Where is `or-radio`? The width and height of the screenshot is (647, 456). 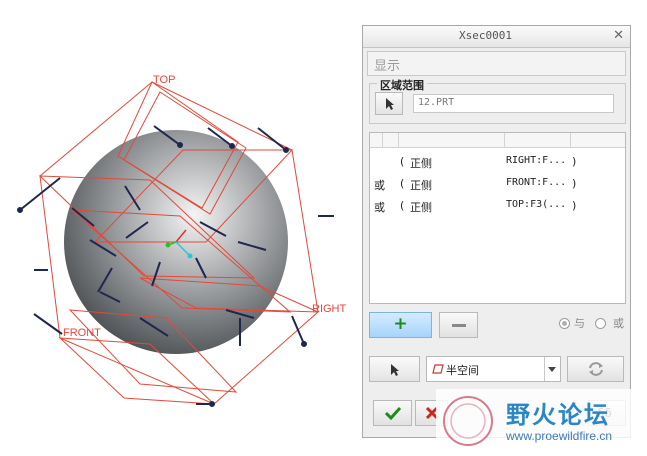
or-radio is located at coordinates (600, 323).